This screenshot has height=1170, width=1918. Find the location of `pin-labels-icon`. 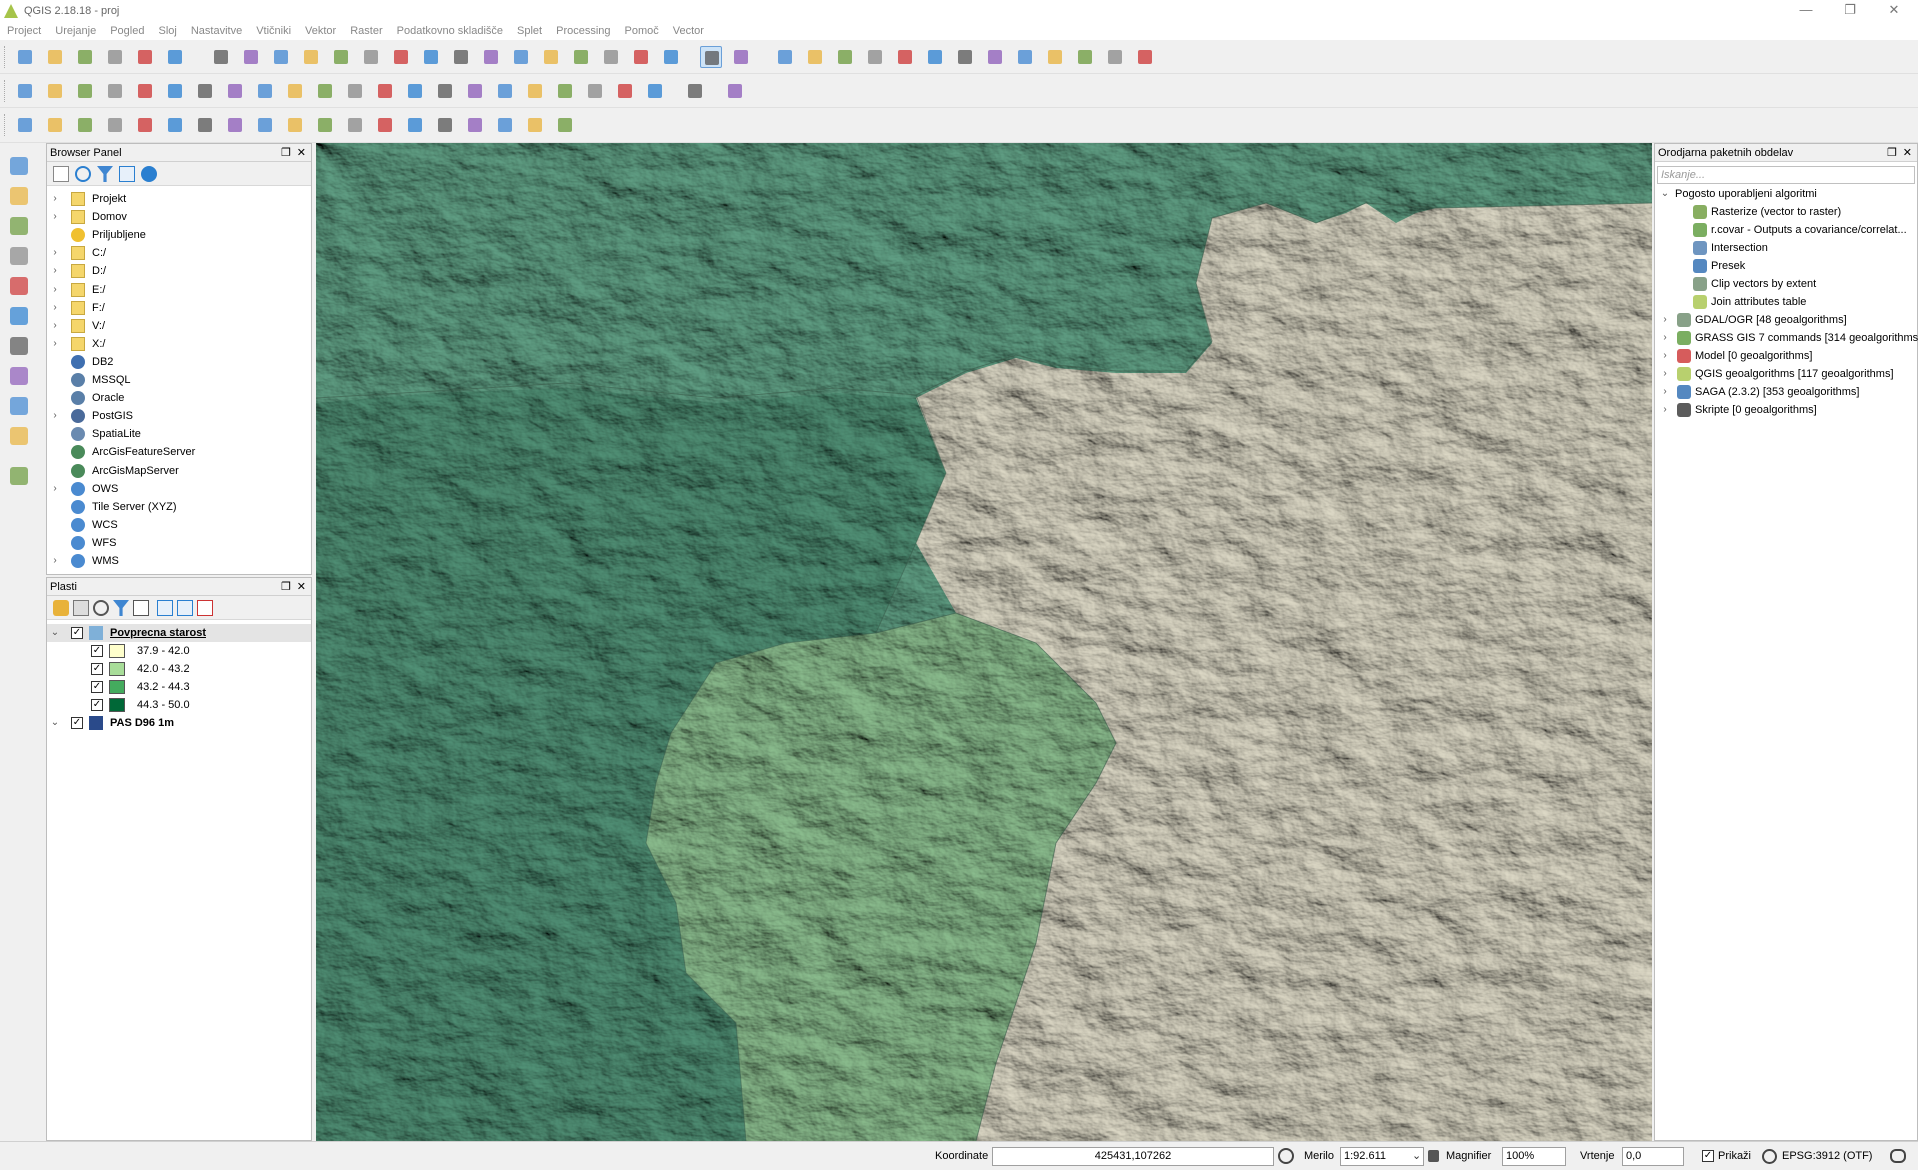

pin-labels-icon is located at coordinates (385, 91).